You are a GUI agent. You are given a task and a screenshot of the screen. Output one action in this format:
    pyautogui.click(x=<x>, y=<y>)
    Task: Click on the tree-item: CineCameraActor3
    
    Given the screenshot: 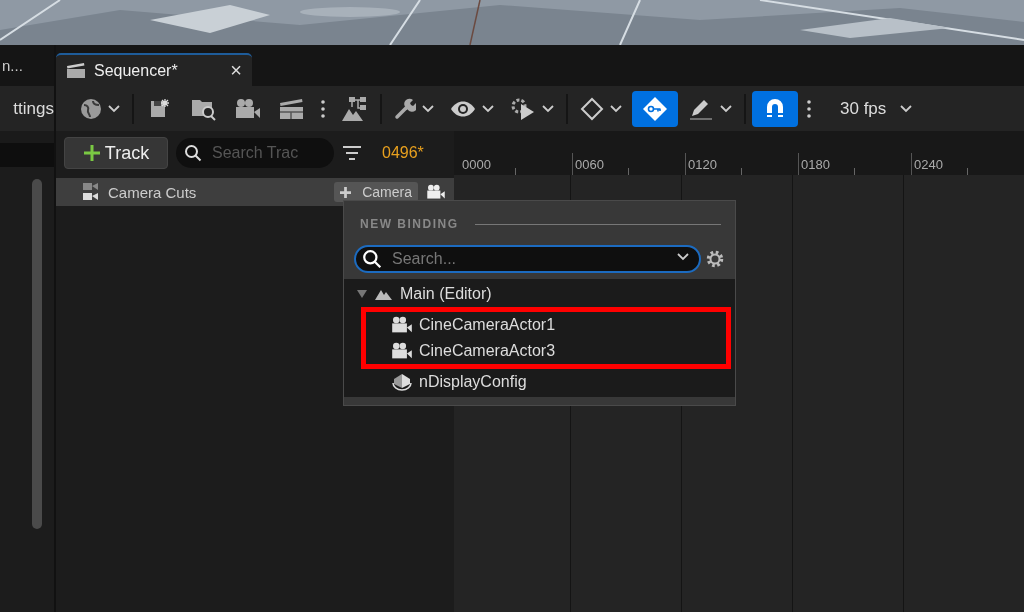 What is the action you would take?
    pyautogui.click(x=546, y=353)
    